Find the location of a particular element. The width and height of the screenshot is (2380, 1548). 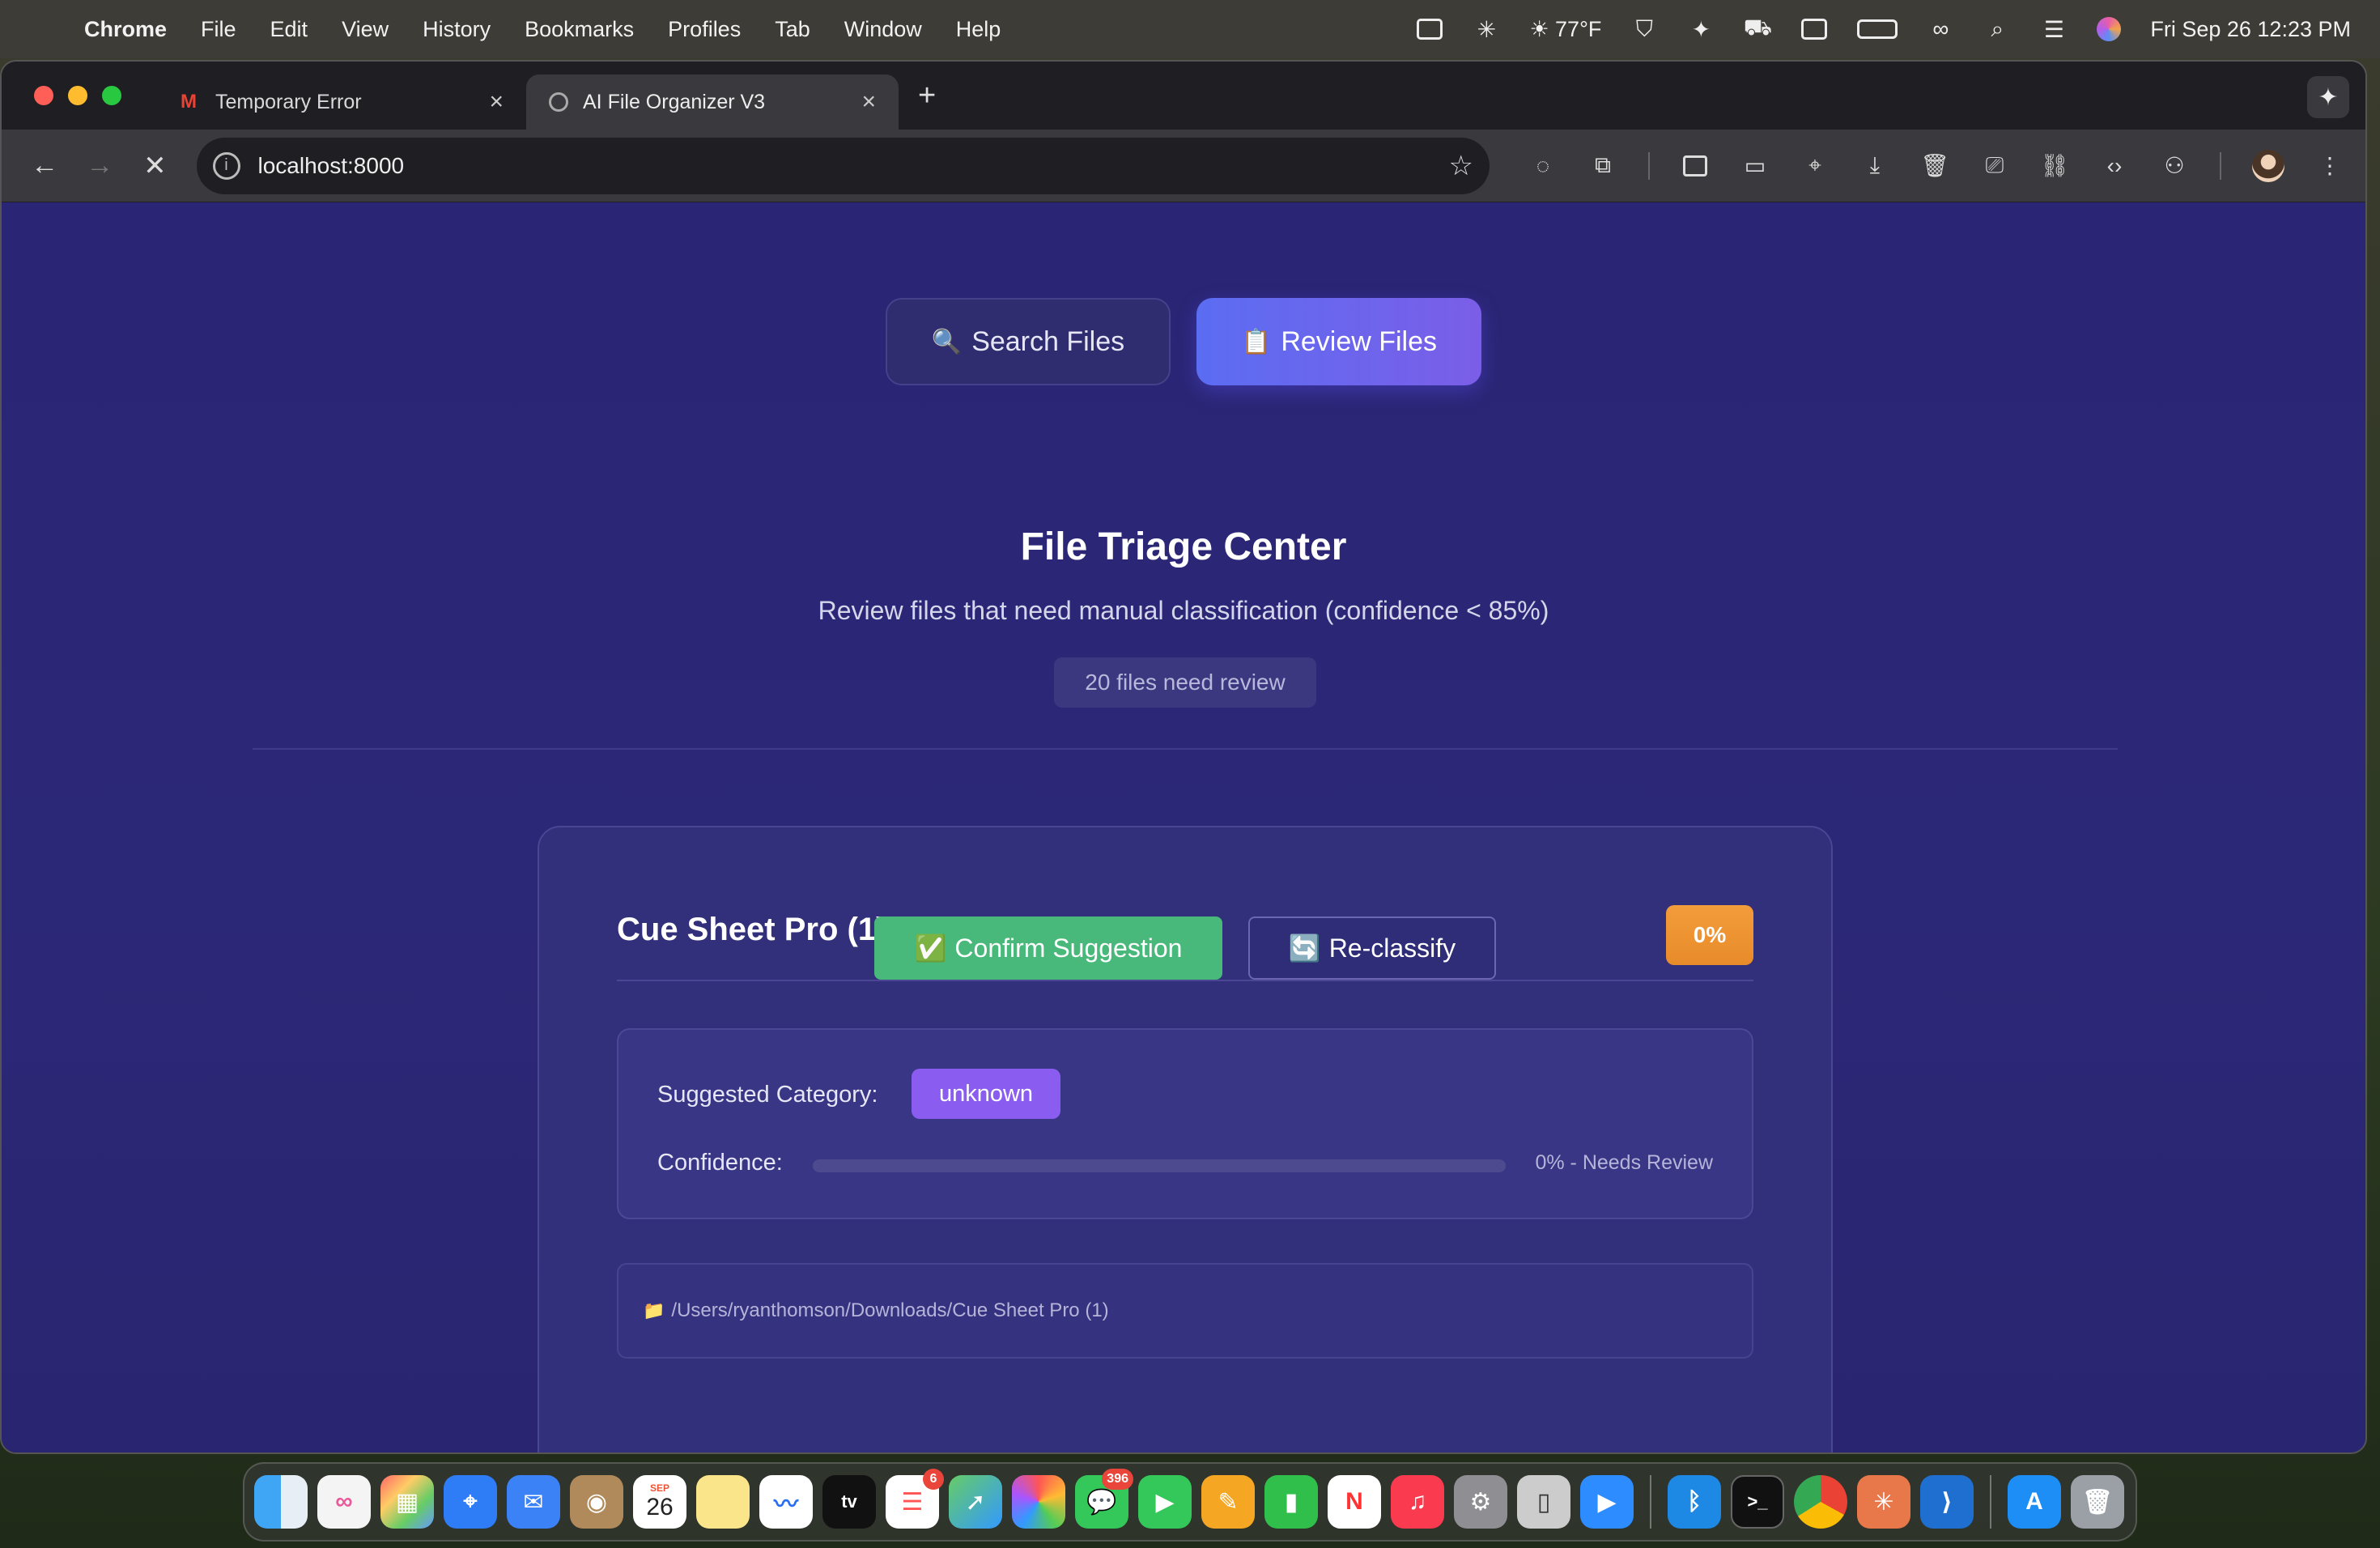

system-settings-icon: ⚙ is located at coordinates (1481, 1502).